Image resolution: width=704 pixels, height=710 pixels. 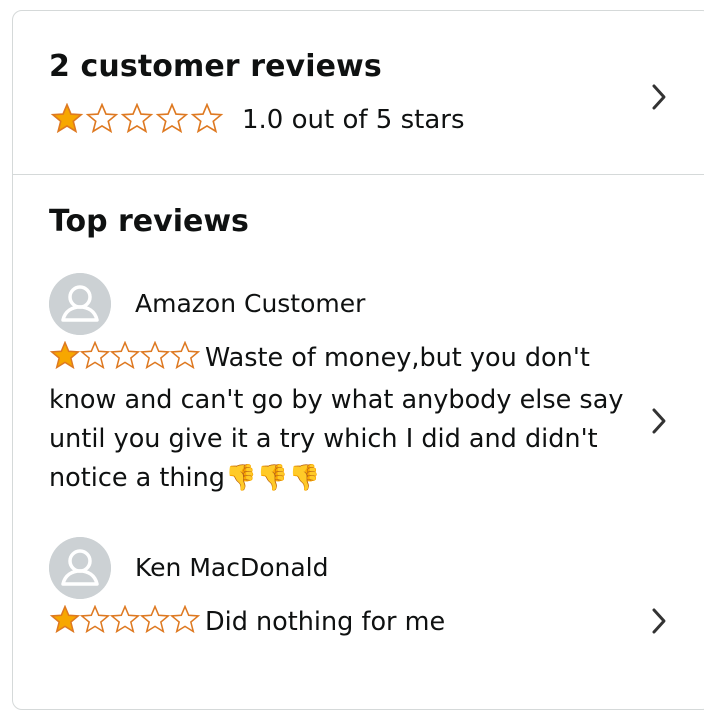 What do you see at coordinates (149, 221) in the screenshot?
I see `top-reviews-heading: Top reviews` at bounding box center [149, 221].